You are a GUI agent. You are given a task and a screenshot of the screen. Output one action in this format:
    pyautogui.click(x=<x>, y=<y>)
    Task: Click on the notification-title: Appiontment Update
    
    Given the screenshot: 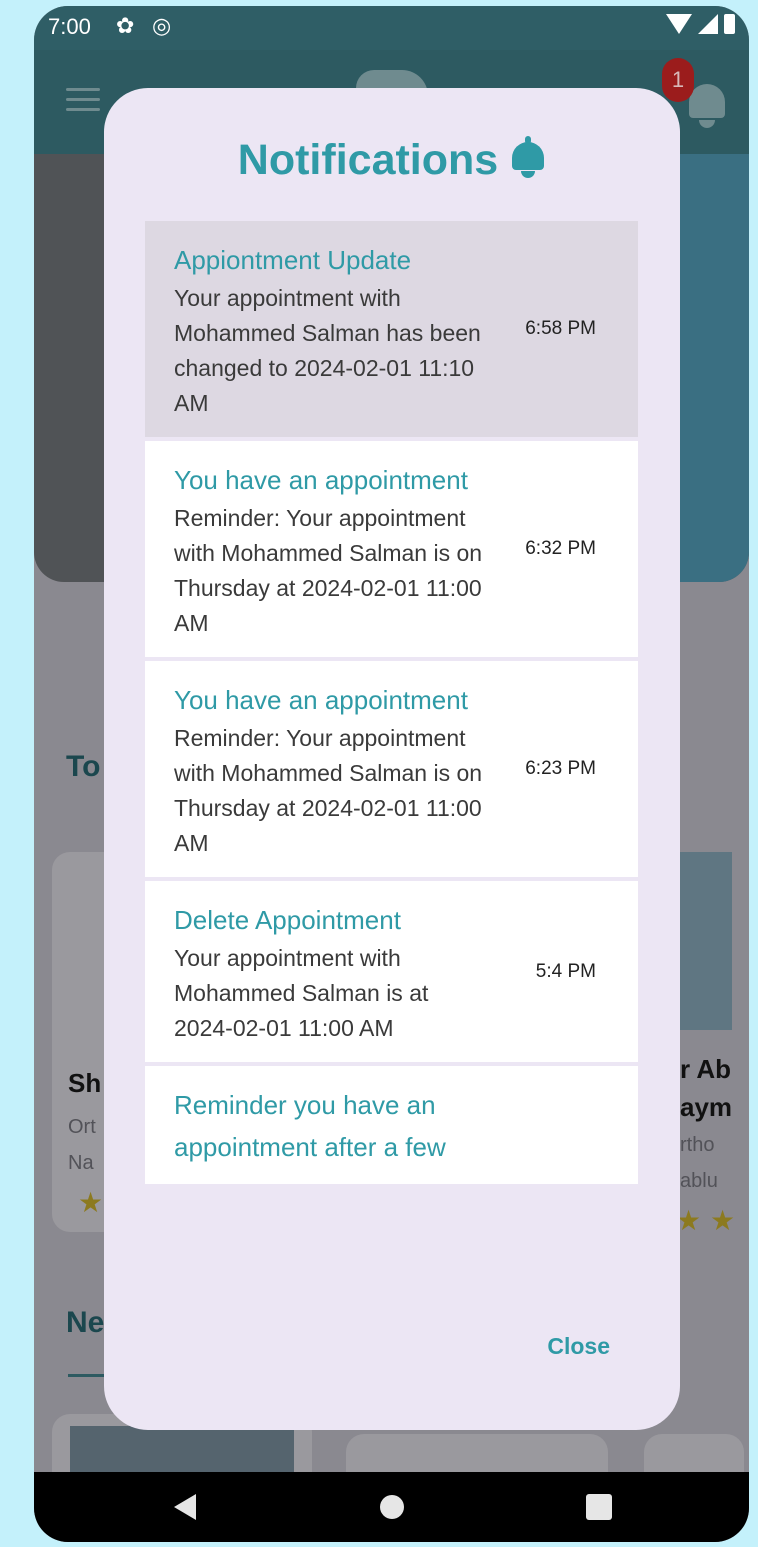 What is the action you would take?
    pyautogui.click(x=293, y=260)
    